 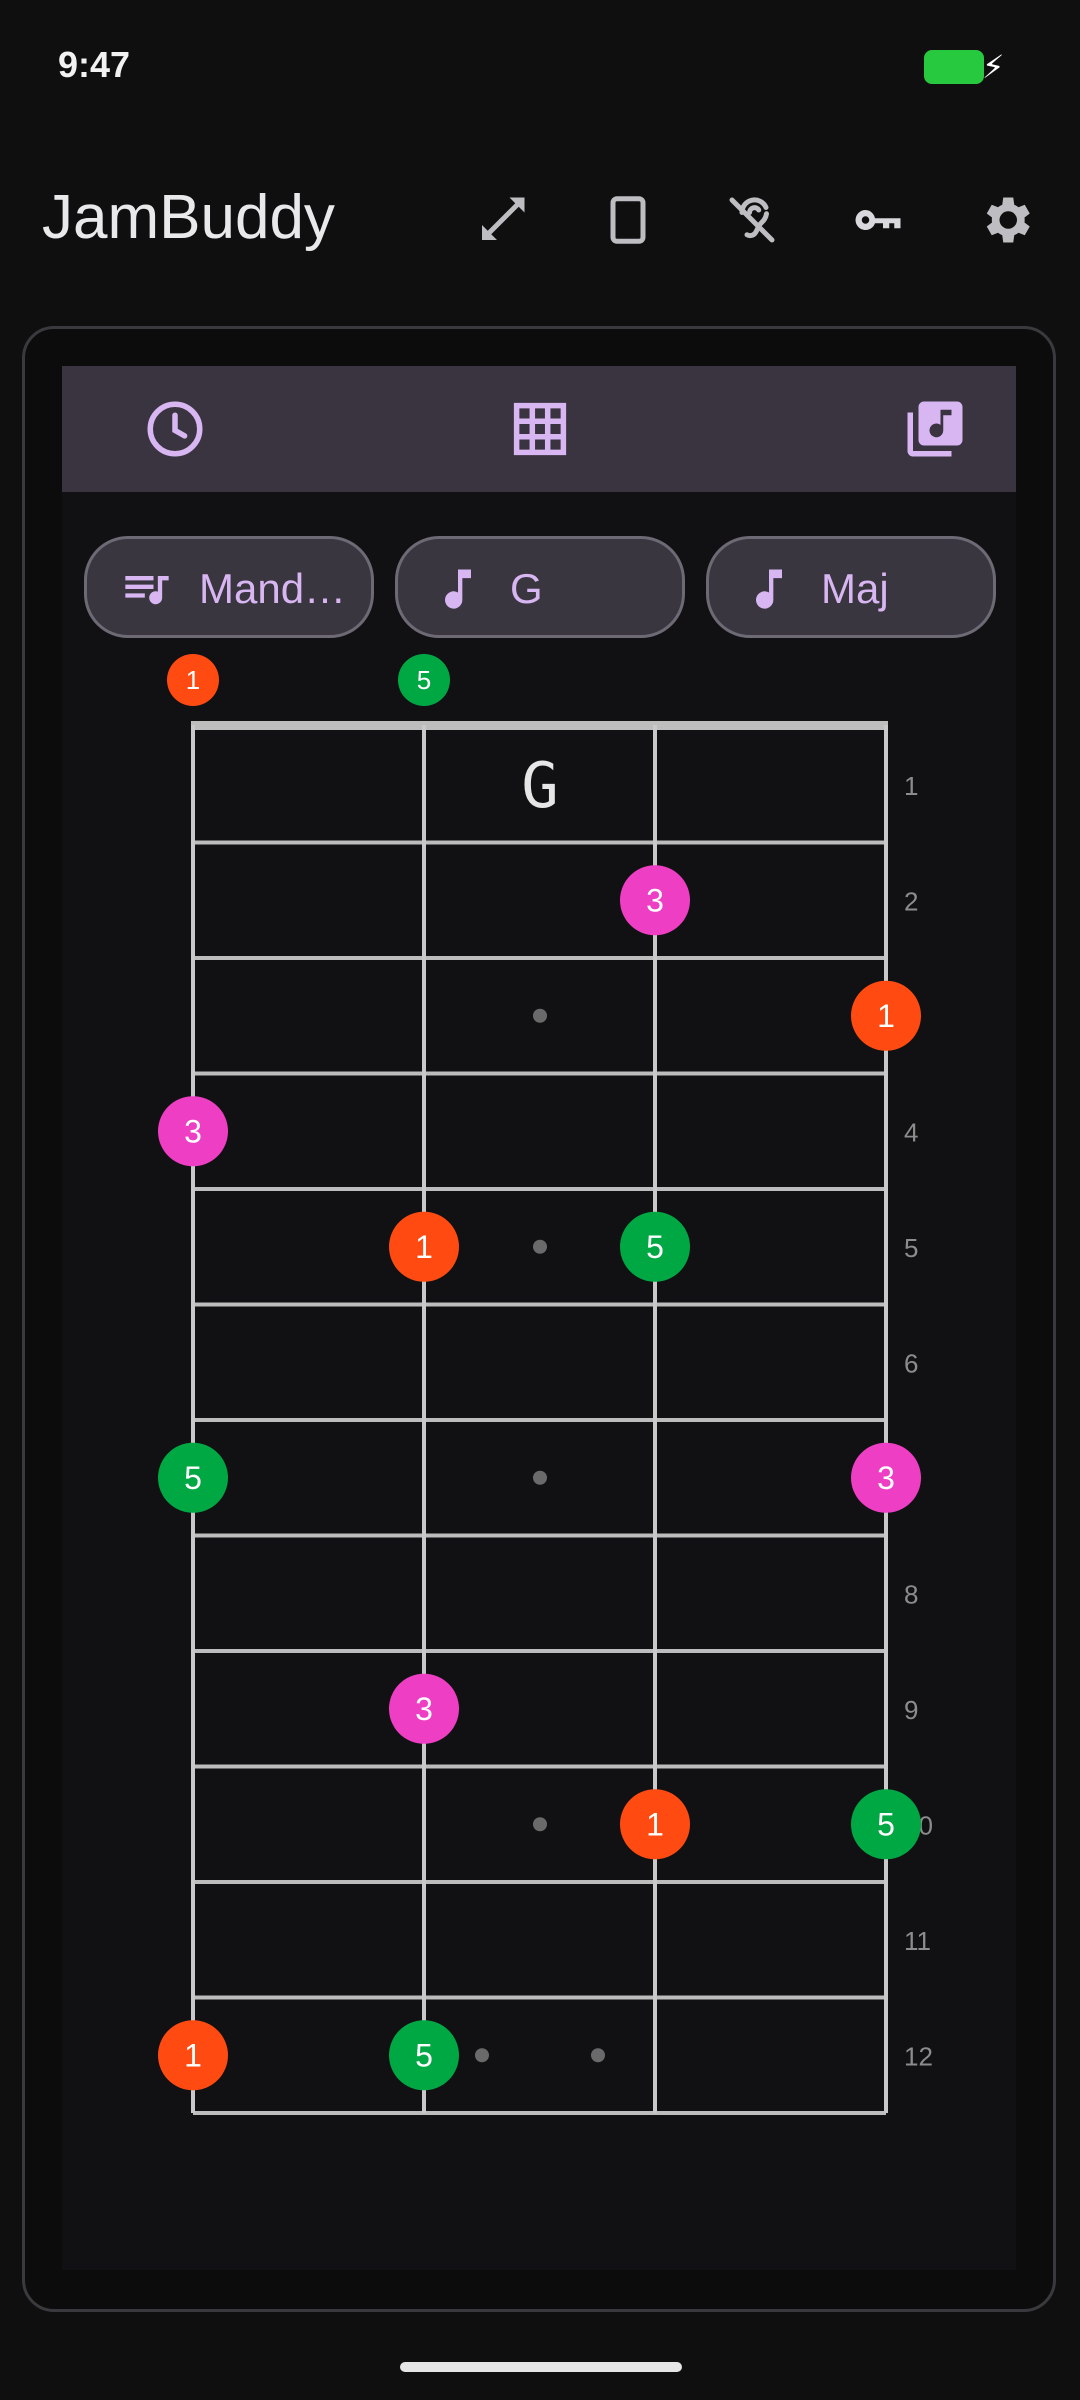 What do you see at coordinates (502, 220) in the screenshot?
I see `fullscreen-icon` at bounding box center [502, 220].